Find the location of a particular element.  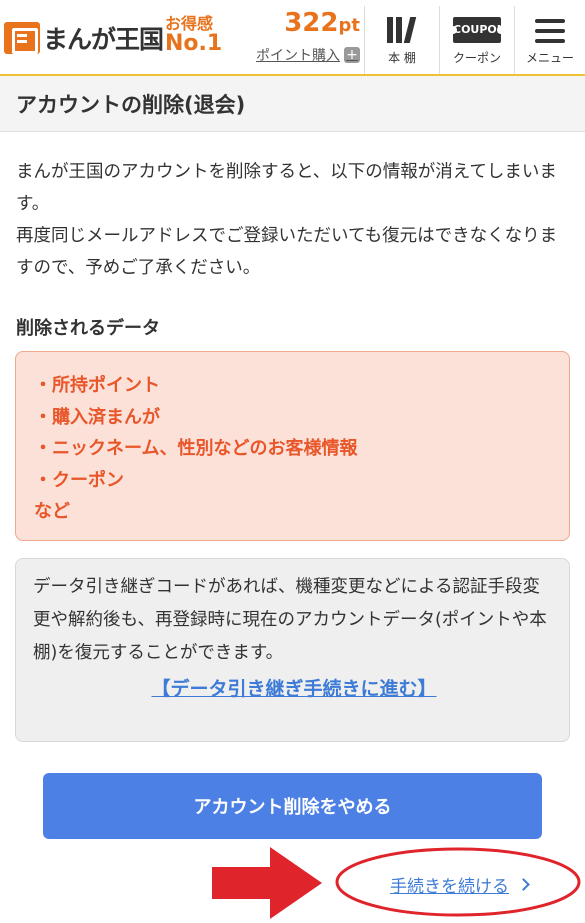

site-logo: まんが王国 is located at coordinates (84, 38).